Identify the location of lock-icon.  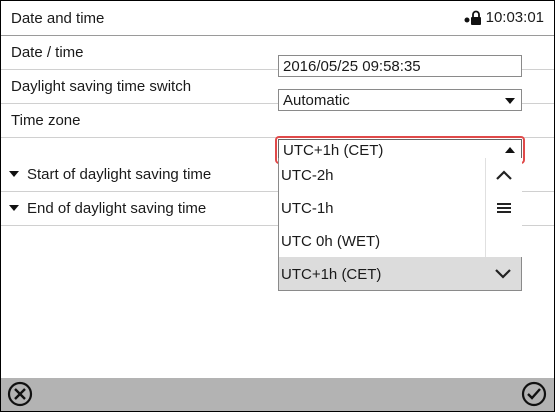
(472, 17).